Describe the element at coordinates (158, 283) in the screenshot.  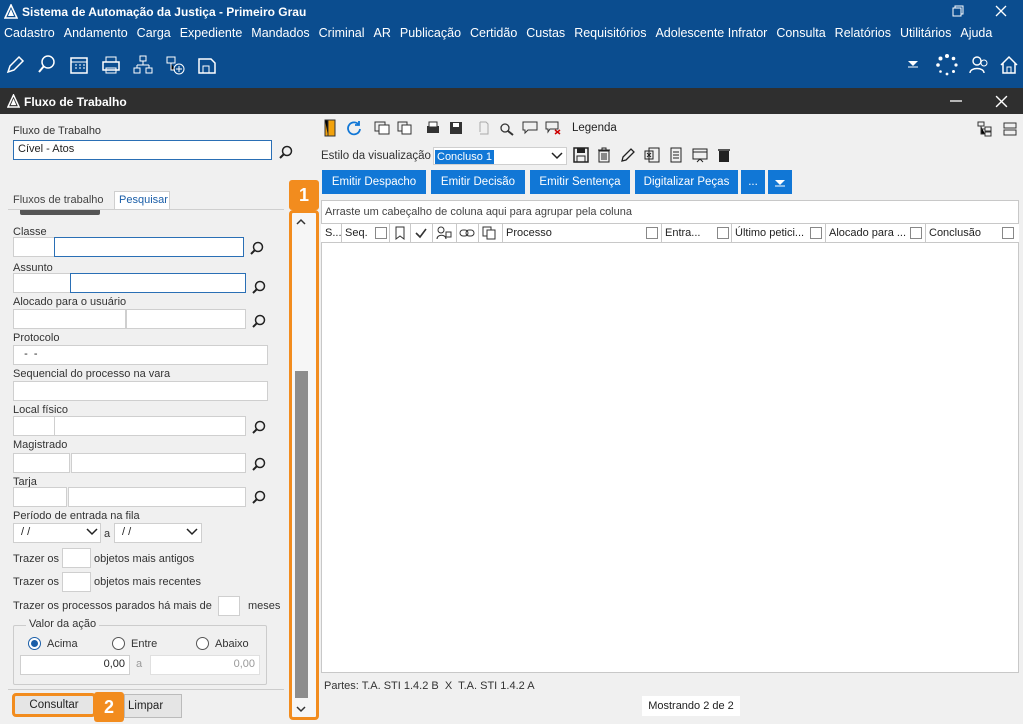
I see `assunto-desc-input` at that location.